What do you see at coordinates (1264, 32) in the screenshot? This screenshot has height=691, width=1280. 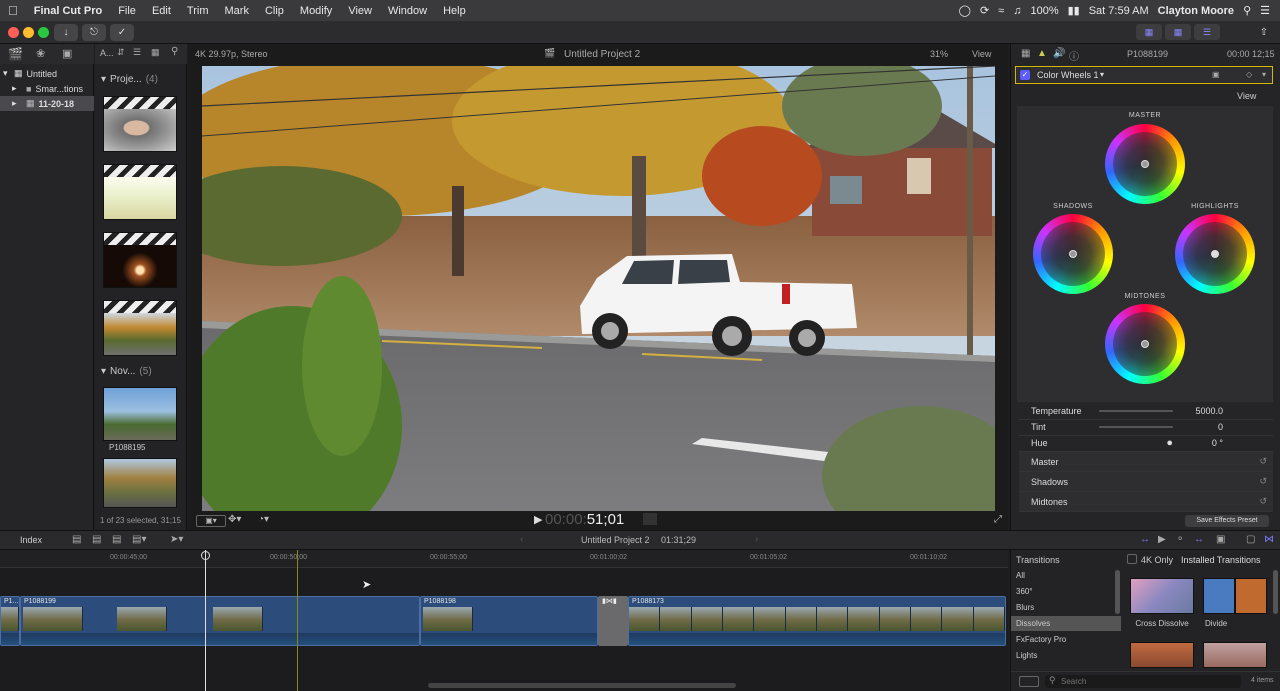 I see `share-icon: ⇧` at bounding box center [1264, 32].